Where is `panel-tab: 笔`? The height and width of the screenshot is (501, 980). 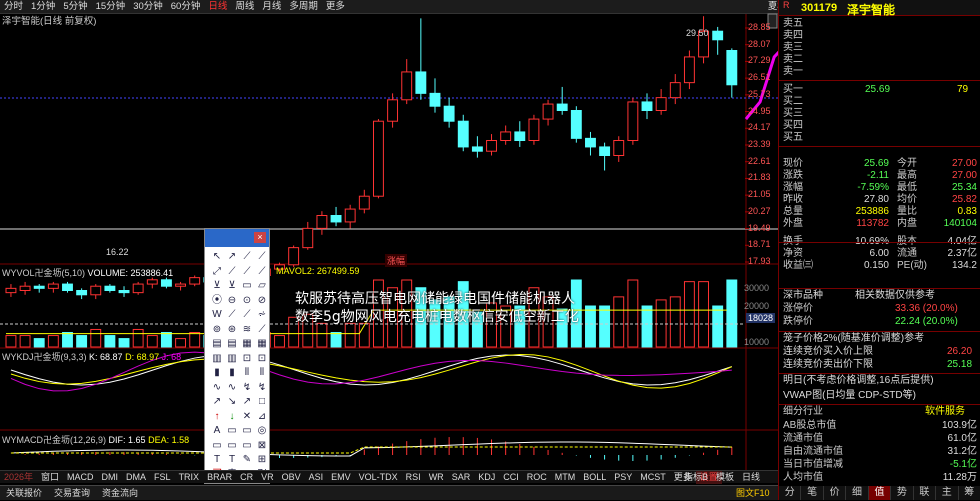 panel-tab: 笔 is located at coordinates (812, 493).